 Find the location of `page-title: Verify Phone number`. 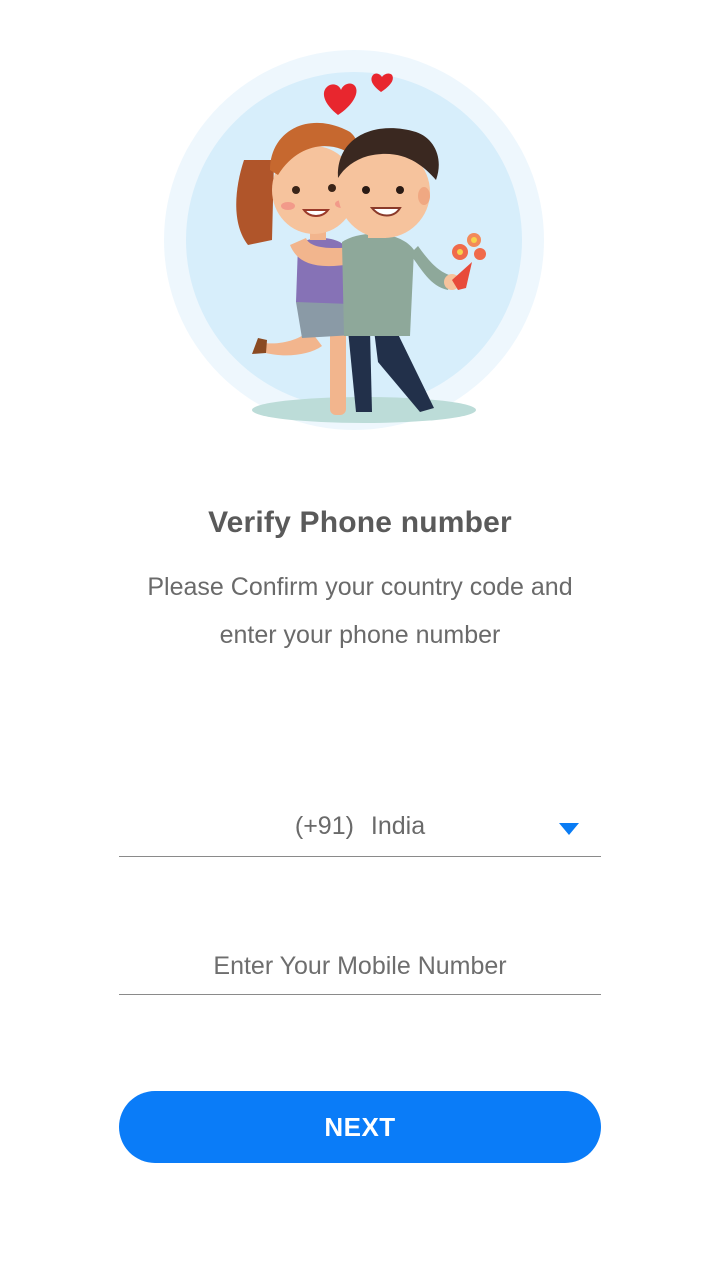

page-title: Verify Phone number is located at coordinates (360, 522).